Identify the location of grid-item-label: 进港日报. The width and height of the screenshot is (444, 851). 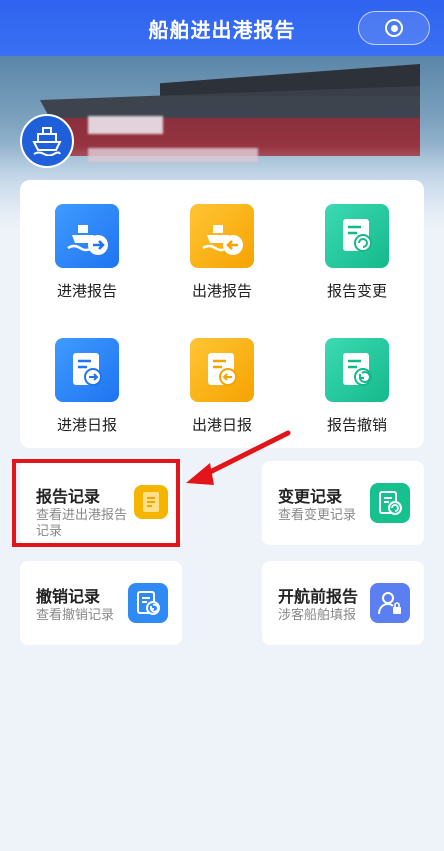
(86, 425).